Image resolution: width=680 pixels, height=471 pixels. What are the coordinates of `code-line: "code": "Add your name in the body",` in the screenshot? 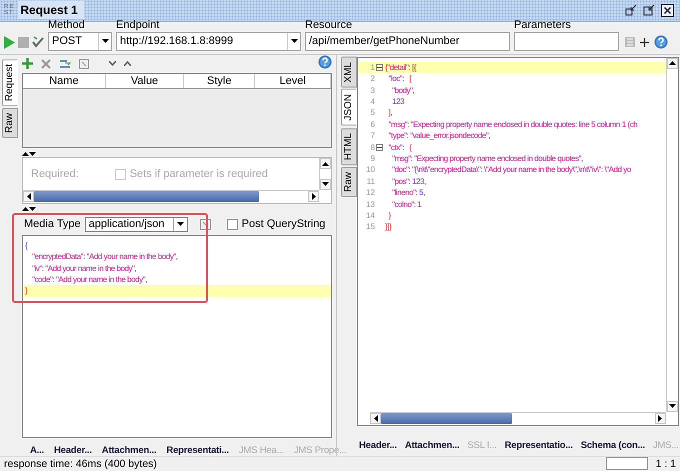 It's located at (89, 280).